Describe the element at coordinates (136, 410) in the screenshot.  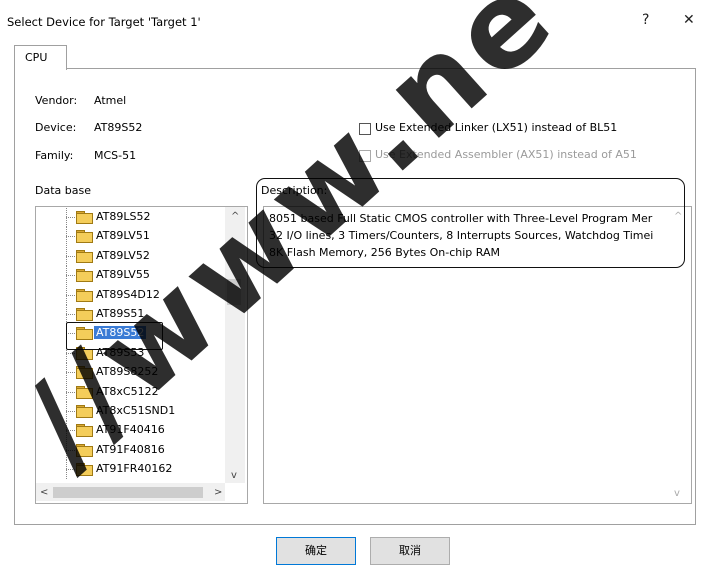
I see `tree-item-label: AT8xC51SND1` at that location.